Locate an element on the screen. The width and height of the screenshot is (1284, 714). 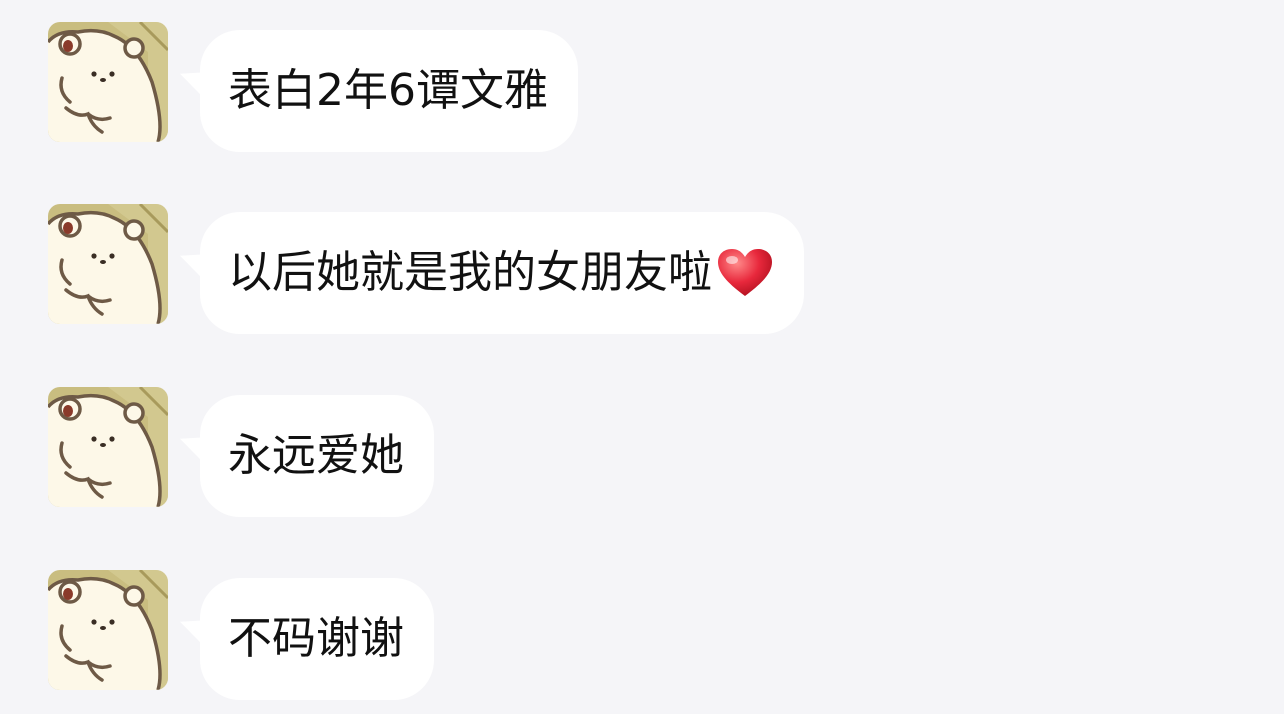
message-bubble: 永远爱她 is located at coordinates (317, 456).